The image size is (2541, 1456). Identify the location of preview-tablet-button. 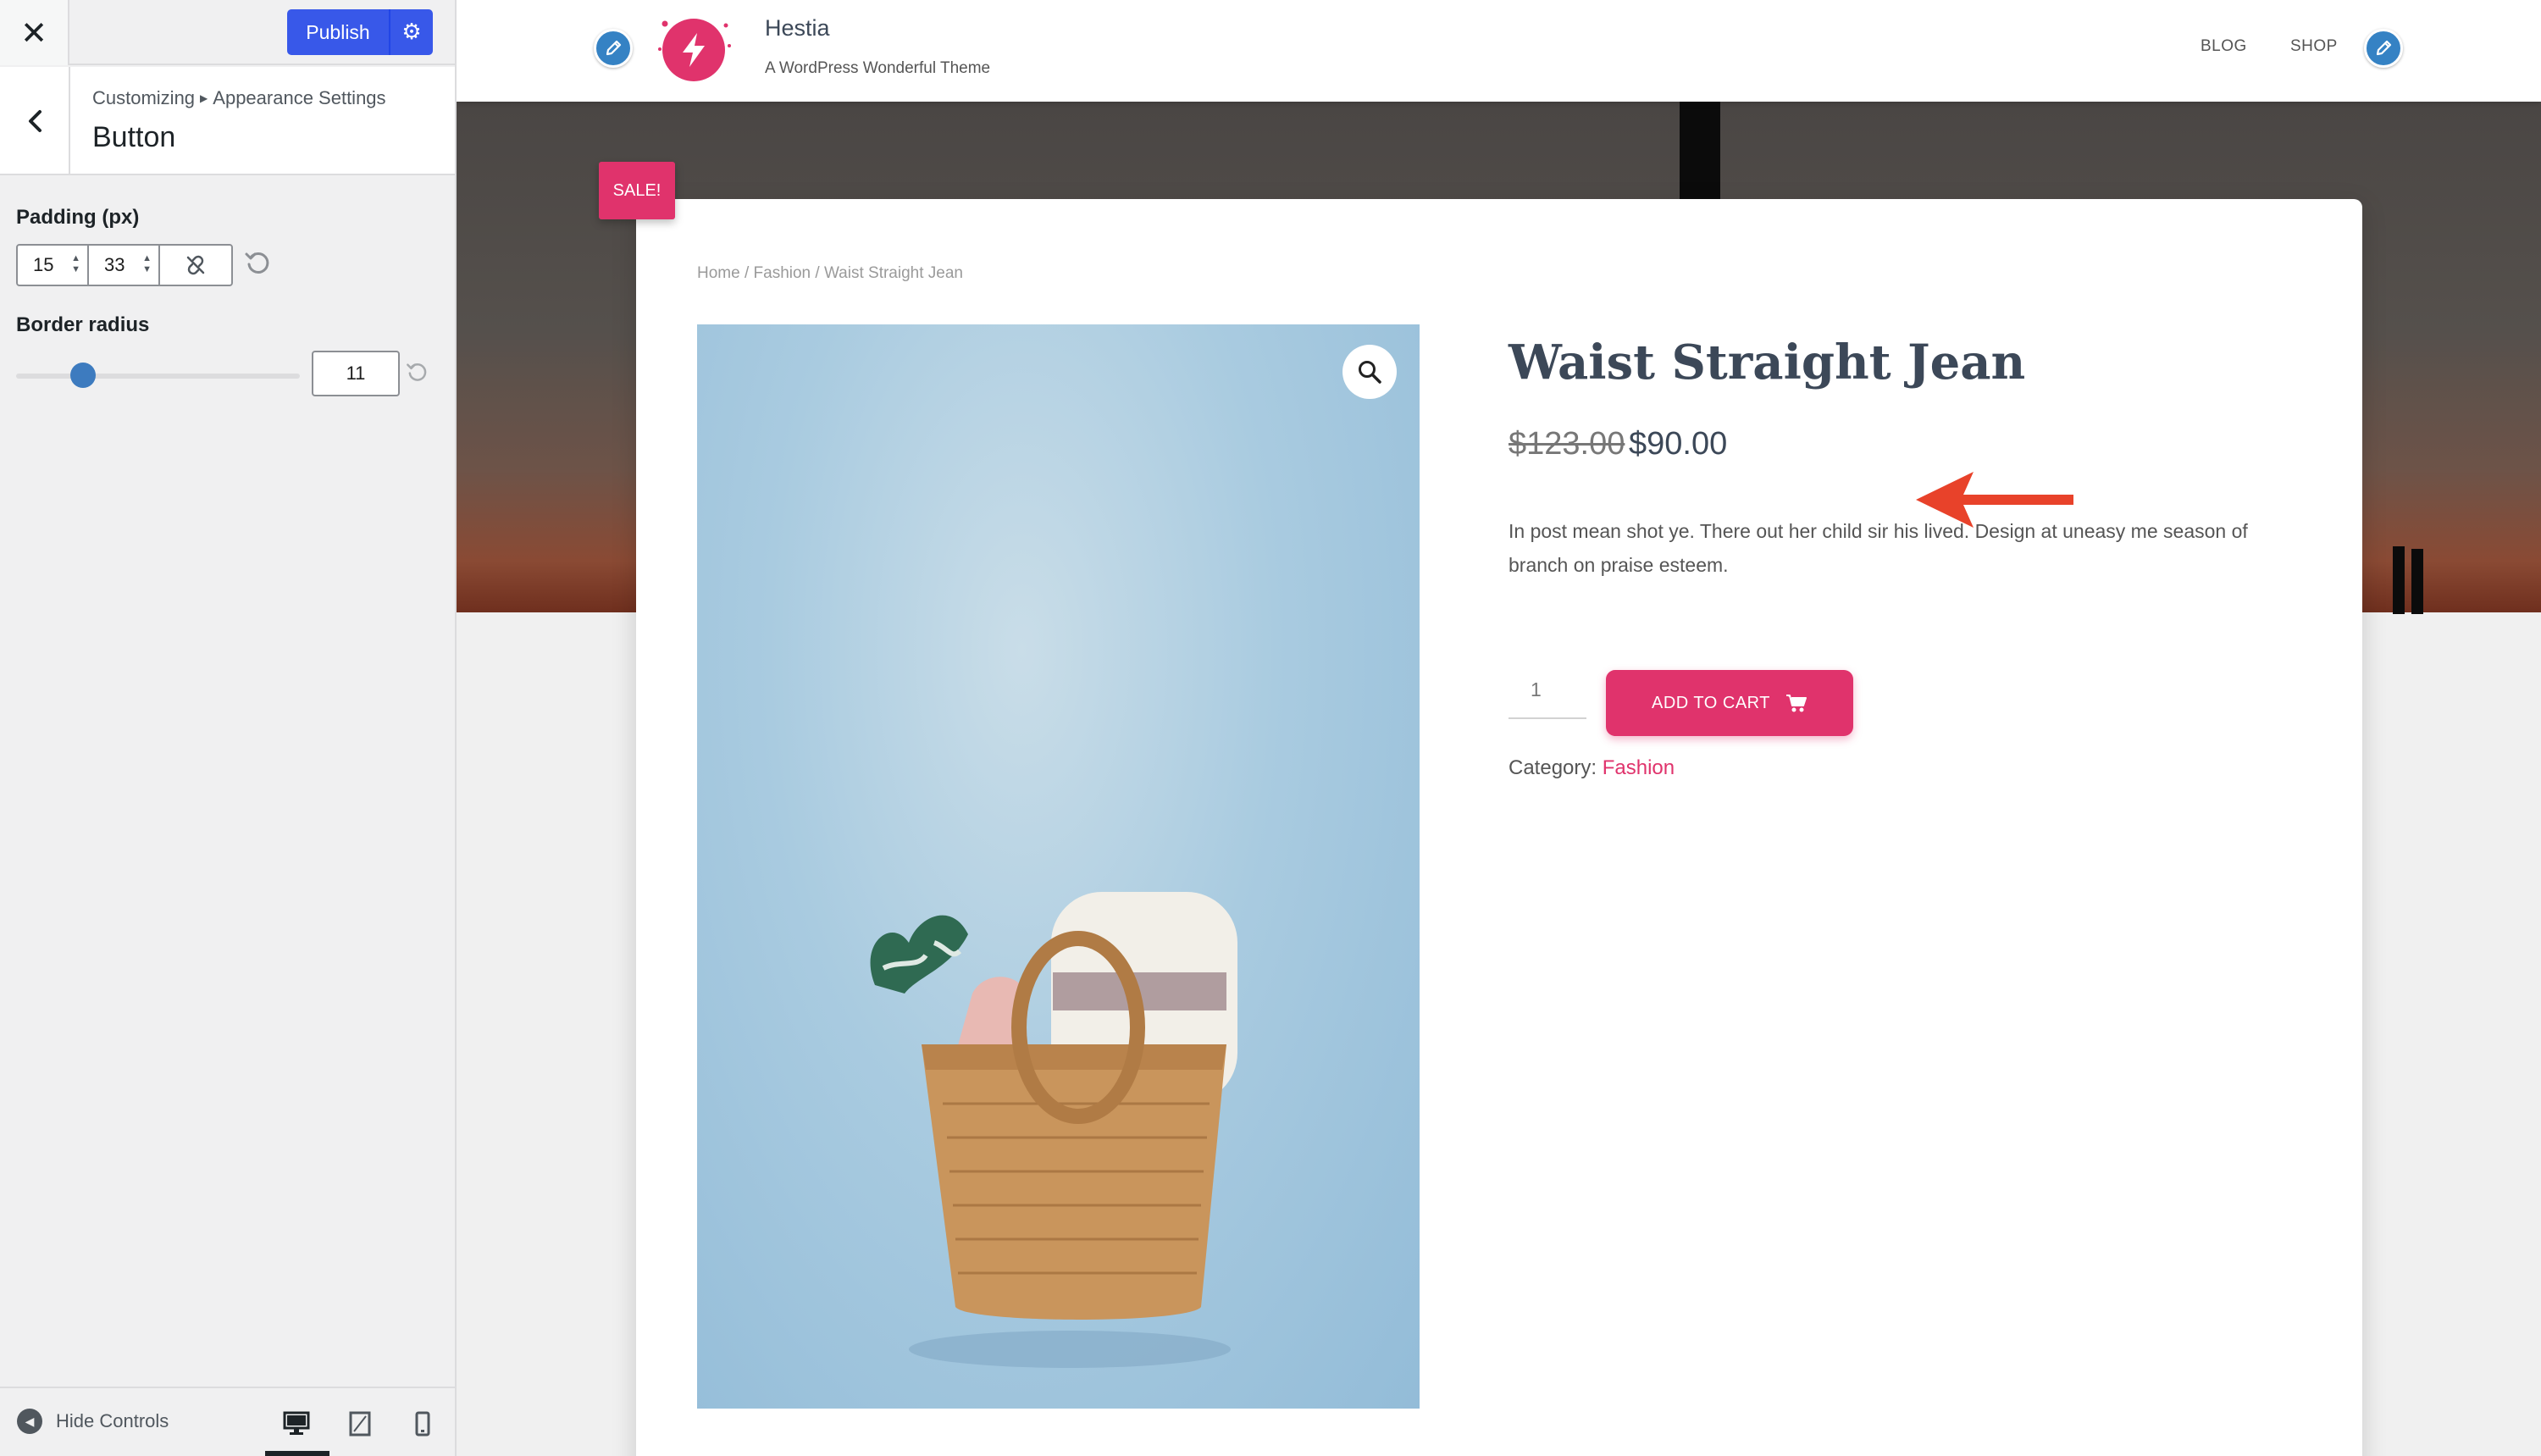
(360, 1424).